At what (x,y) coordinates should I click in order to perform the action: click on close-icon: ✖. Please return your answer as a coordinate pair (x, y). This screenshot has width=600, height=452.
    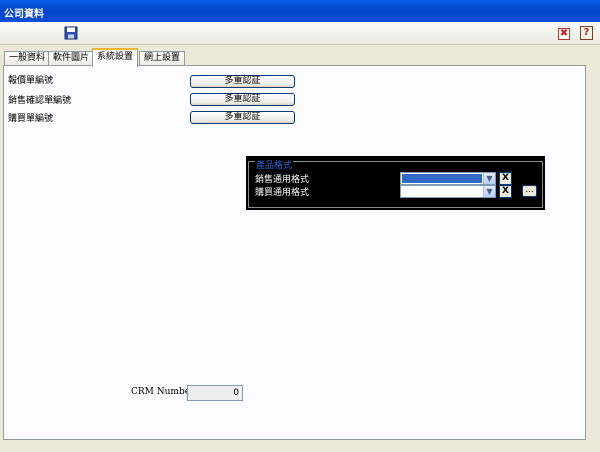
    Looking at the image, I should click on (564, 34).